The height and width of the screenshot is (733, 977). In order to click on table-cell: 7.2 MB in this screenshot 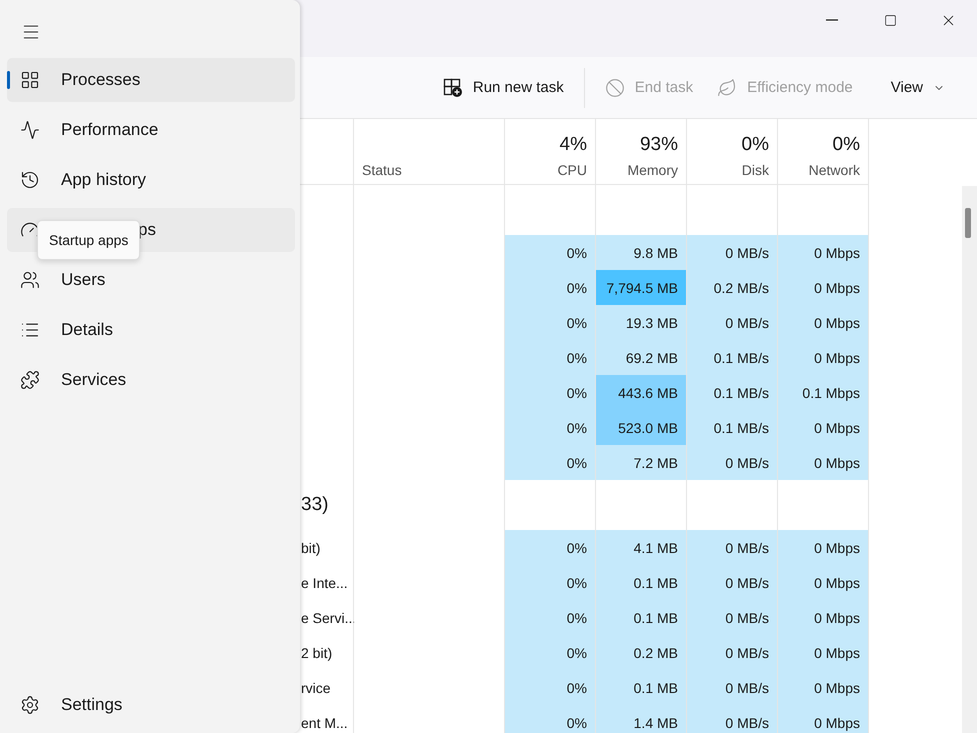, I will do `click(641, 462)`.